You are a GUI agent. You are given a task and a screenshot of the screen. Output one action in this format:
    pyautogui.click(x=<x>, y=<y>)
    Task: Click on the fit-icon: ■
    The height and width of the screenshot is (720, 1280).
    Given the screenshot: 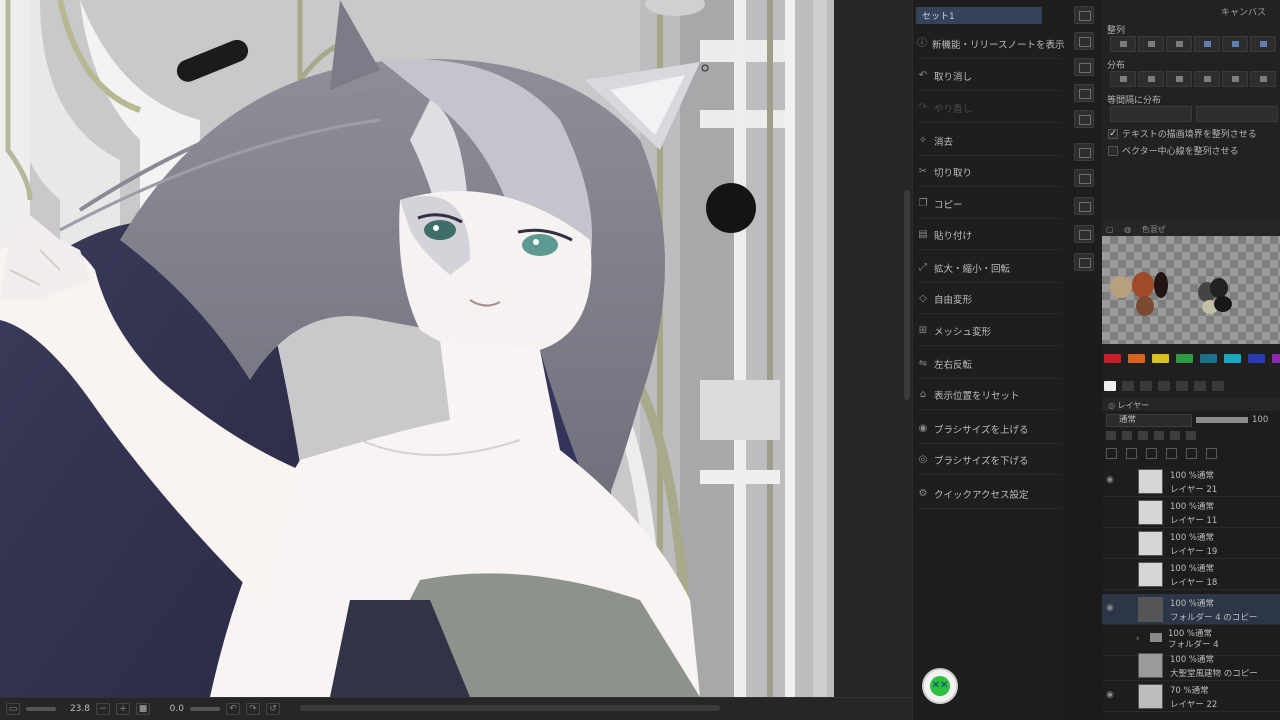 What is the action you would take?
    pyautogui.click(x=143, y=709)
    